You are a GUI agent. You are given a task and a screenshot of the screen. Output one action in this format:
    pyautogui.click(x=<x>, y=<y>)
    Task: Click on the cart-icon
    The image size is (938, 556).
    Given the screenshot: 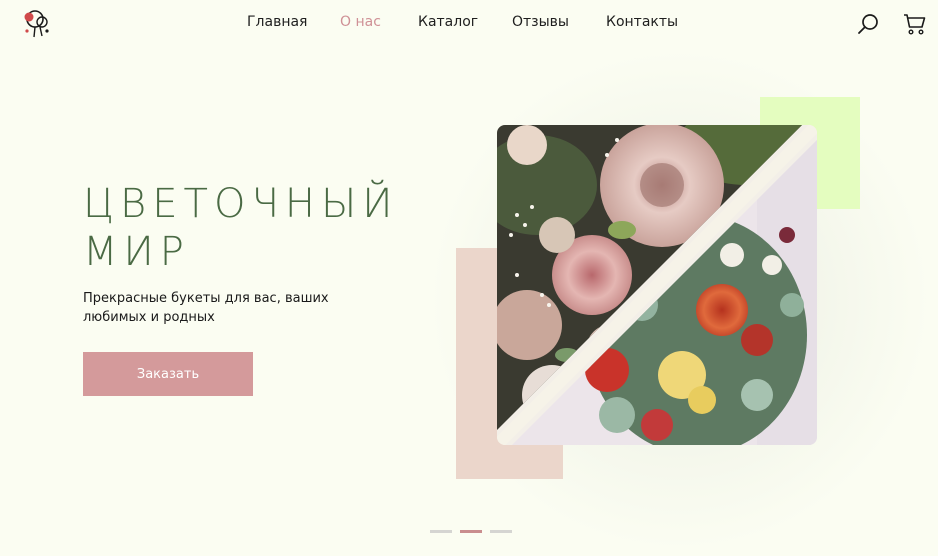 What is the action you would take?
    pyautogui.click(x=915, y=24)
    